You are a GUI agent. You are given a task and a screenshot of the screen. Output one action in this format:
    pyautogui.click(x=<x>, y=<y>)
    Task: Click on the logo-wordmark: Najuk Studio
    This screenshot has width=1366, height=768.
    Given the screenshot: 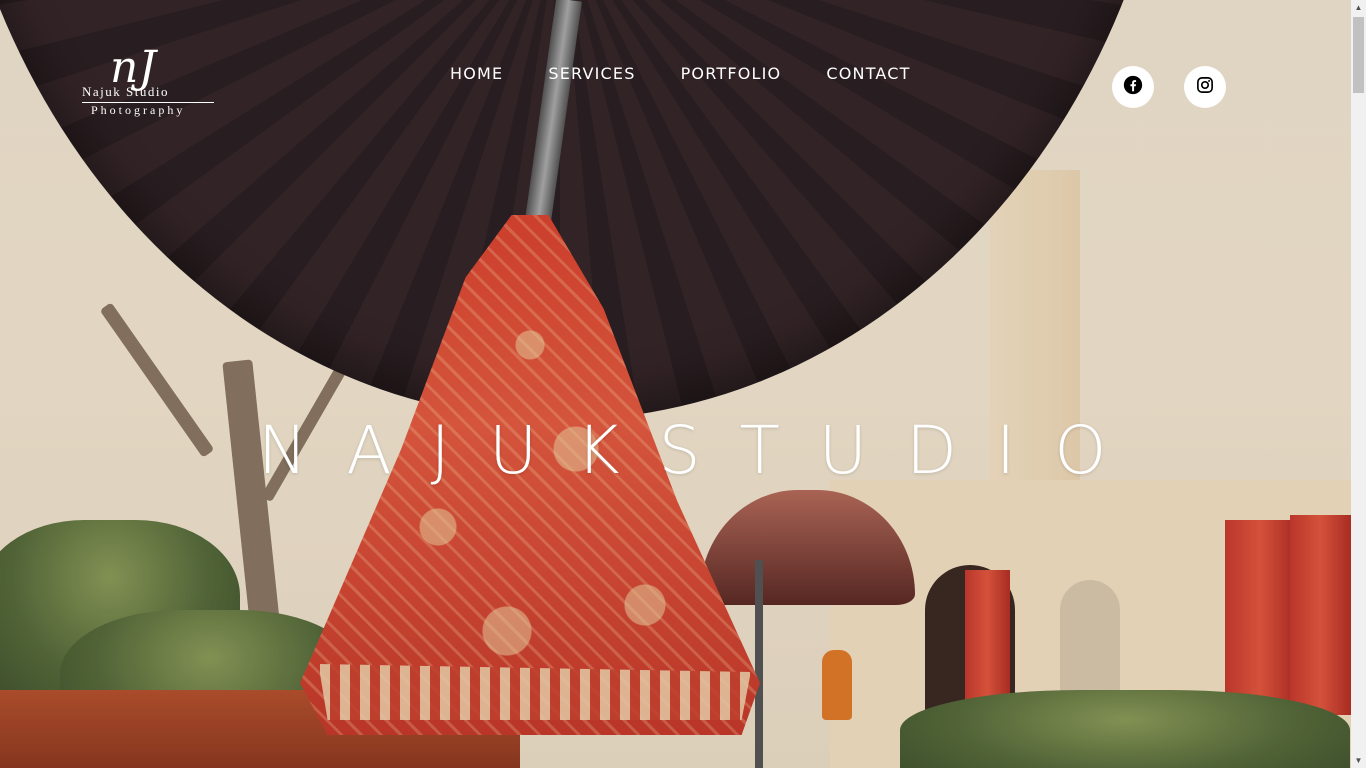 What is the action you would take?
    pyautogui.click(x=125, y=91)
    